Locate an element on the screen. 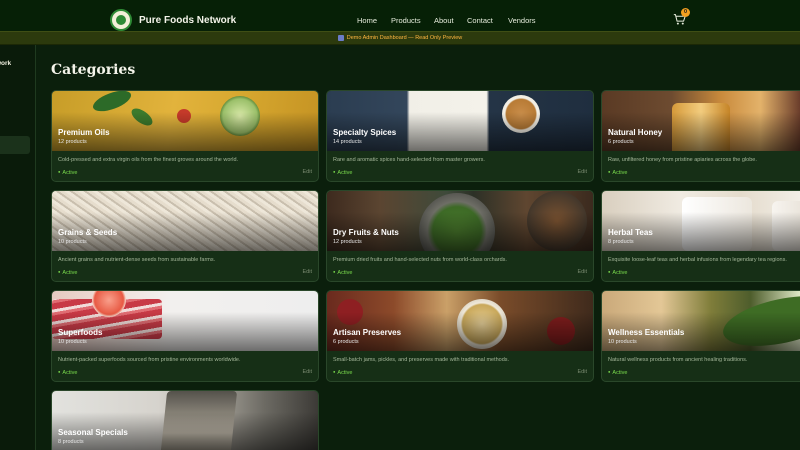 This screenshot has width=800, height=450. nav-vendors: Vendors is located at coordinates (522, 20).